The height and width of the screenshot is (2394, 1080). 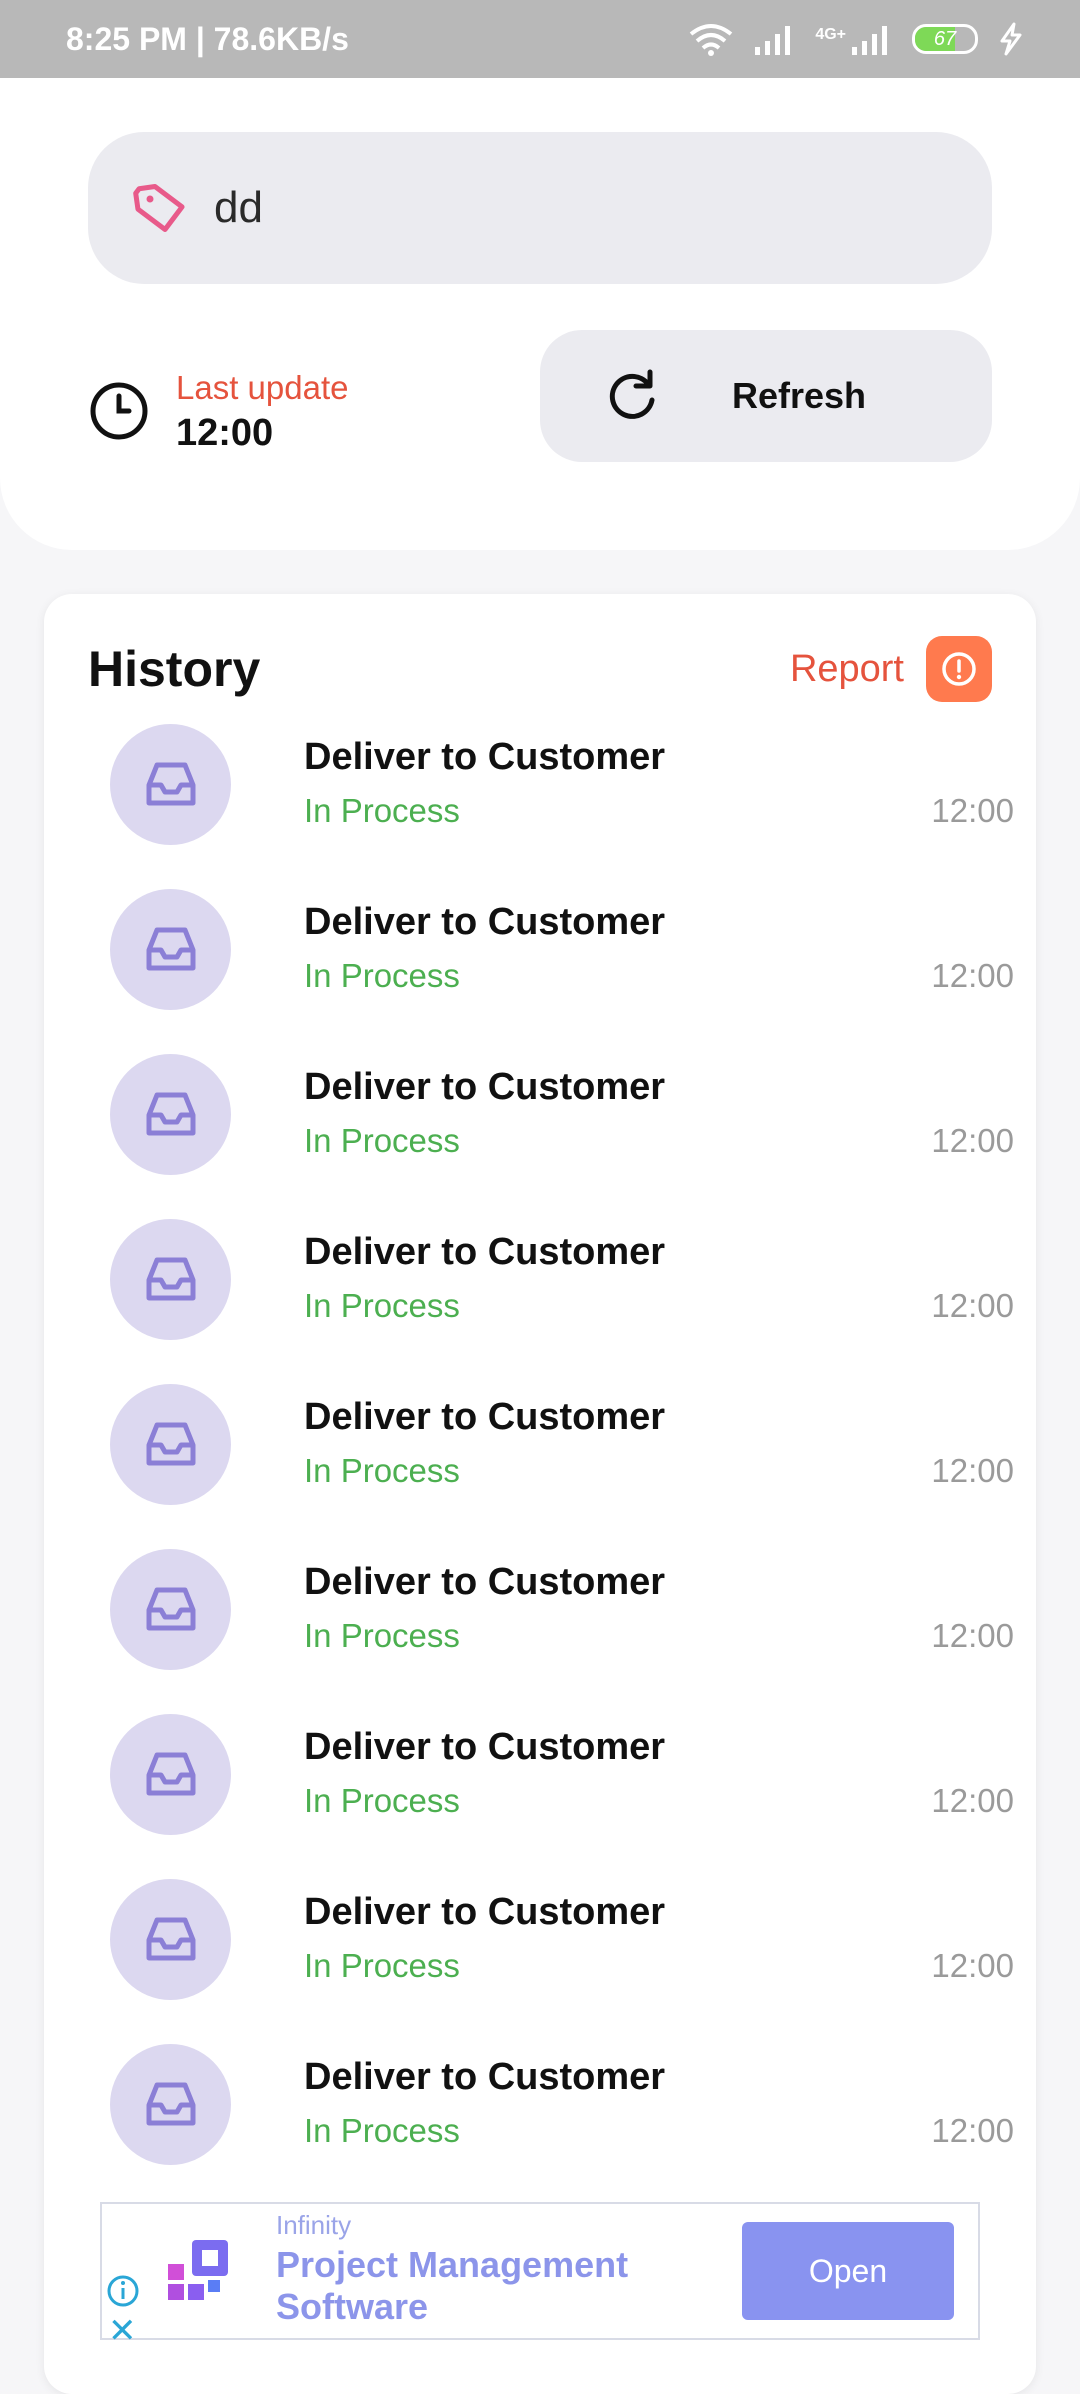 I want to click on refresh-button: Refresh, so click(x=766, y=396).